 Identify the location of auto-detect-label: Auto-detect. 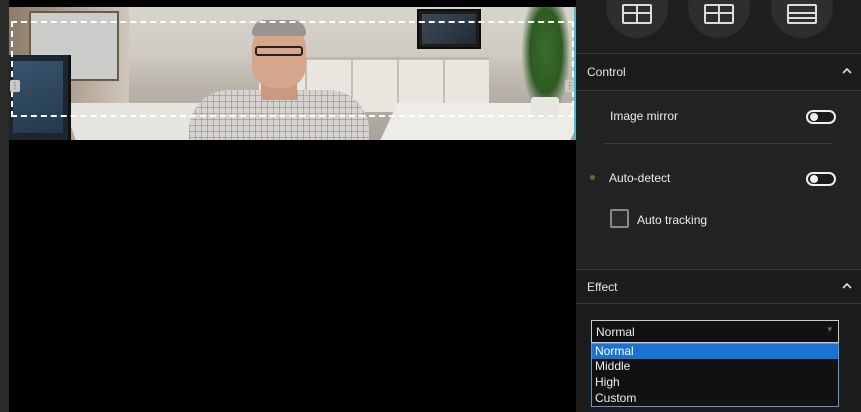
(640, 178).